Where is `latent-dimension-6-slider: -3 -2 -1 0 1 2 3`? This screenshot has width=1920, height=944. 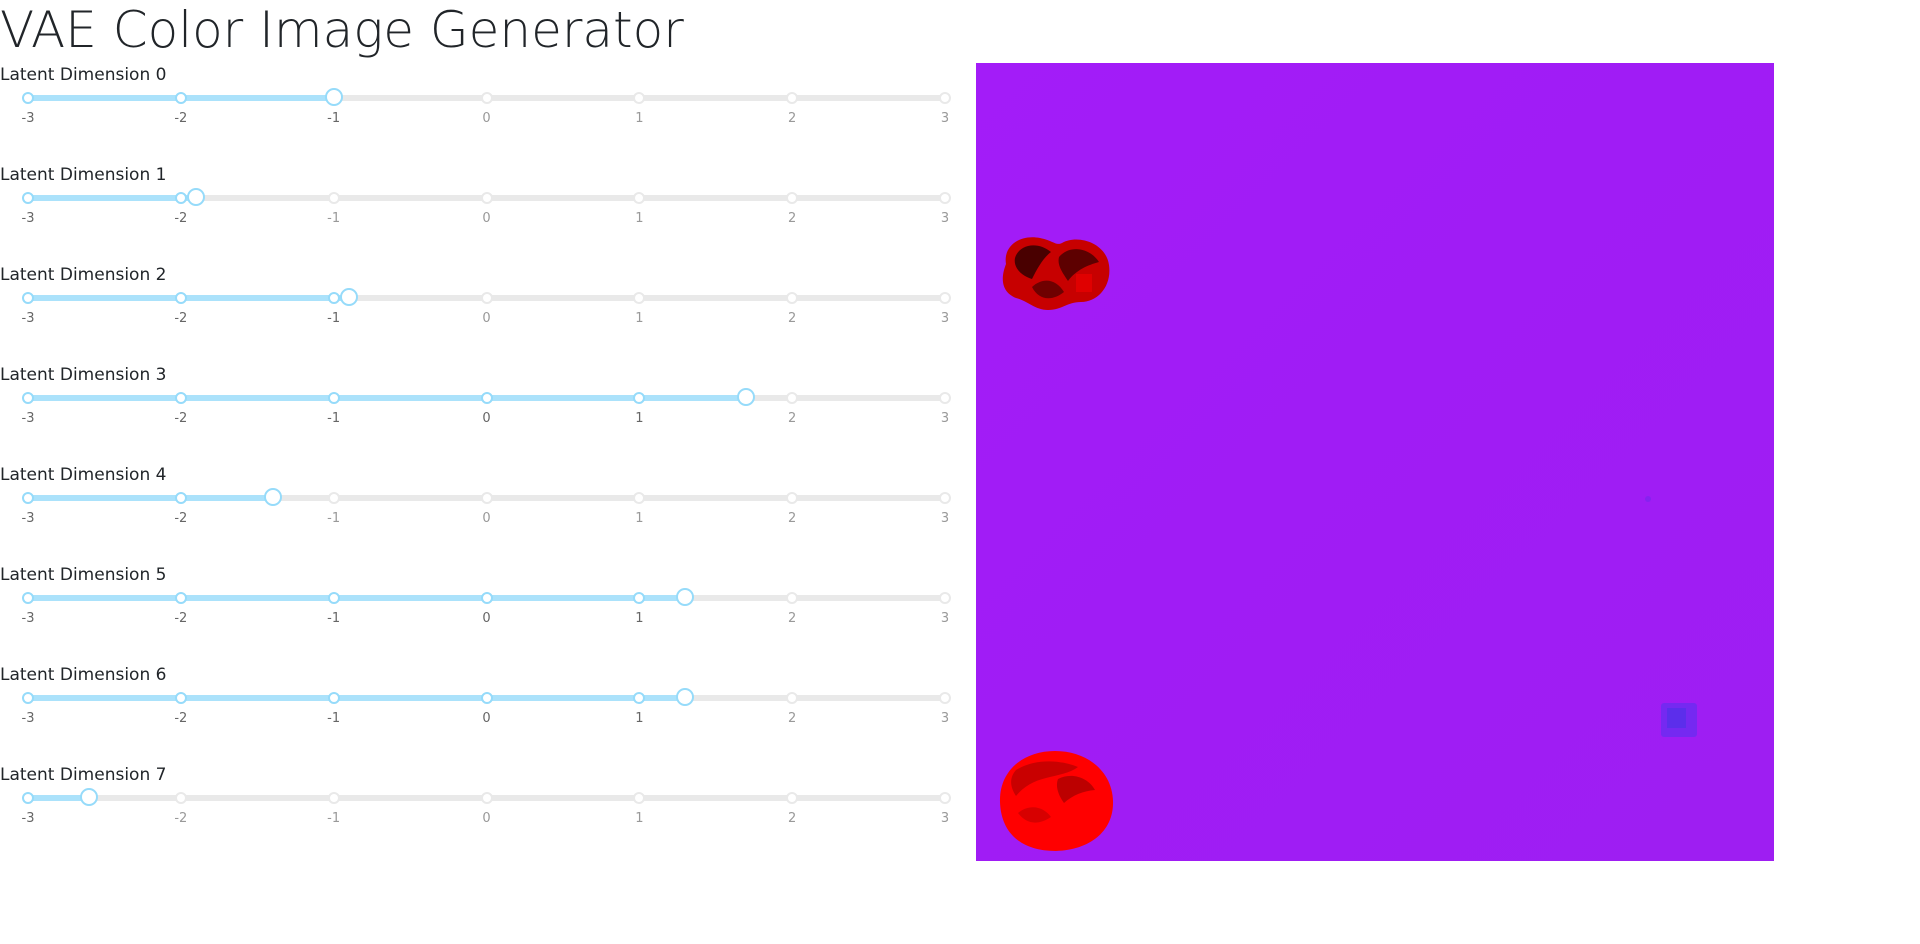
latent-dimension-6-slider: -3 -2 -1 0 1 2 3 is located at coordinates (486, 707).